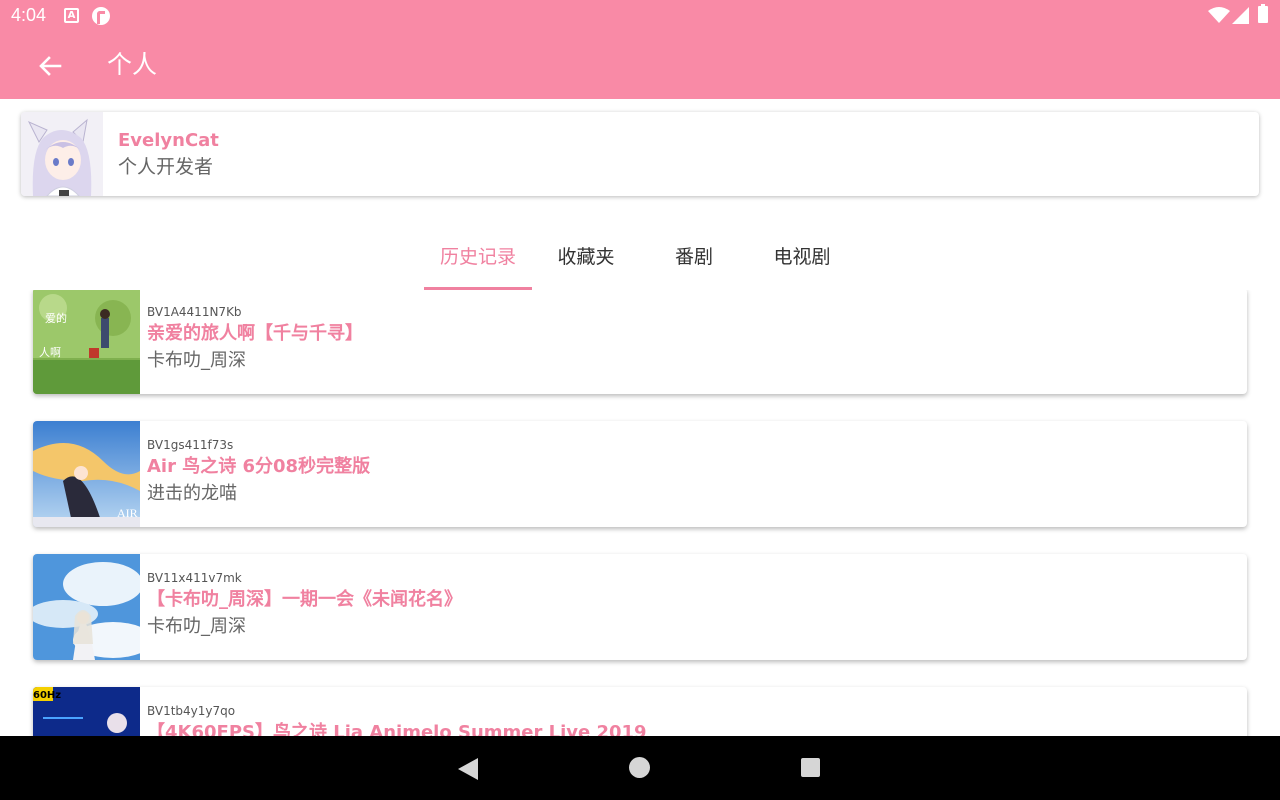 The width and height of the screenshot is (1280, 800). I want to click on video-bvid: BV1gs411f73s, so click(190, 445).